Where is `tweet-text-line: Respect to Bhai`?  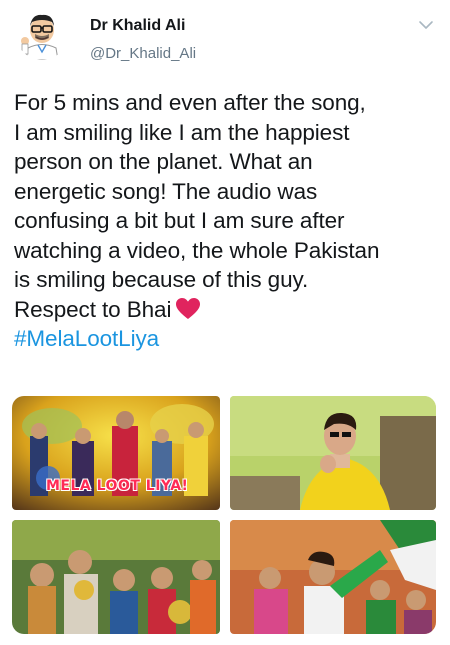 tweet-text-line: Respect to Bhai is located at coordinates (93, 309).